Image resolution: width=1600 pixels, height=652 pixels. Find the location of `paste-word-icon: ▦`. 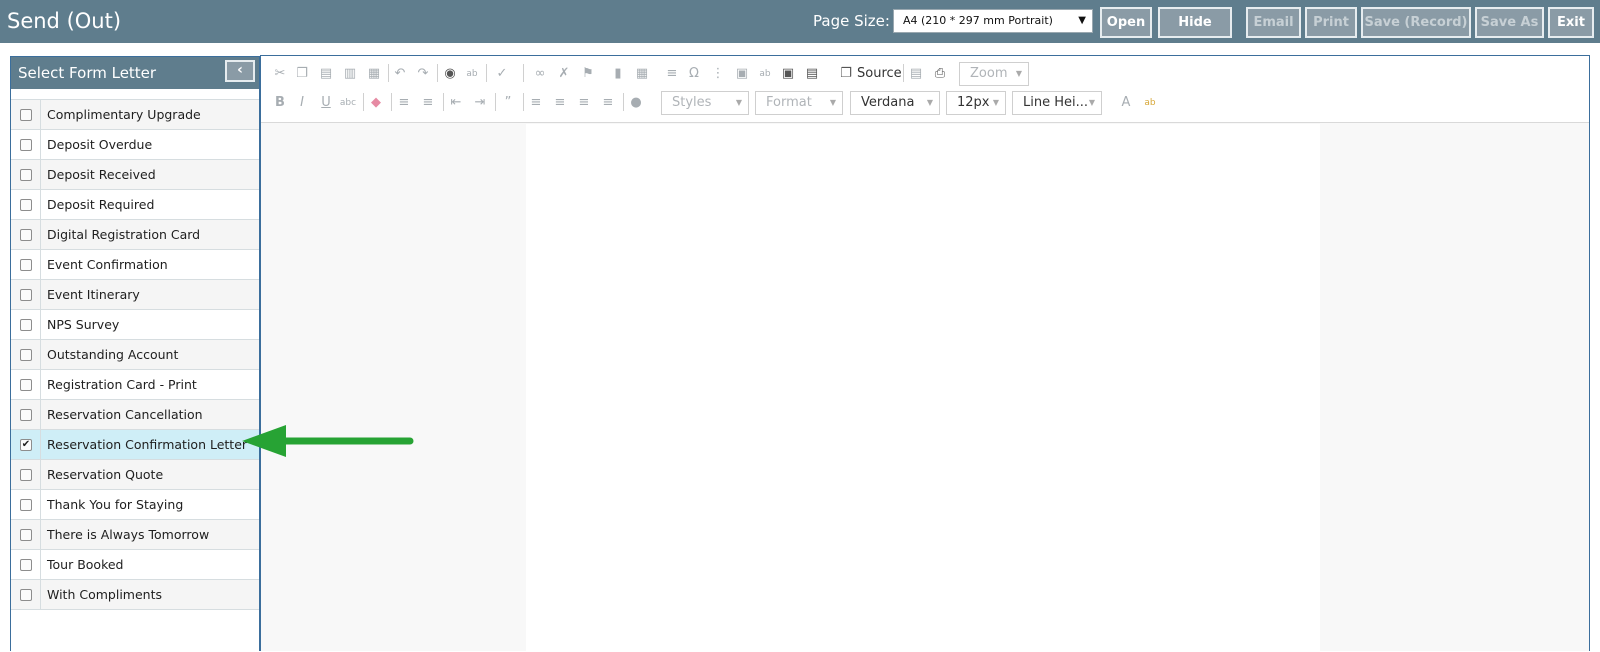

paste-word-icon: ▦ is located at coordinates (374, 74).